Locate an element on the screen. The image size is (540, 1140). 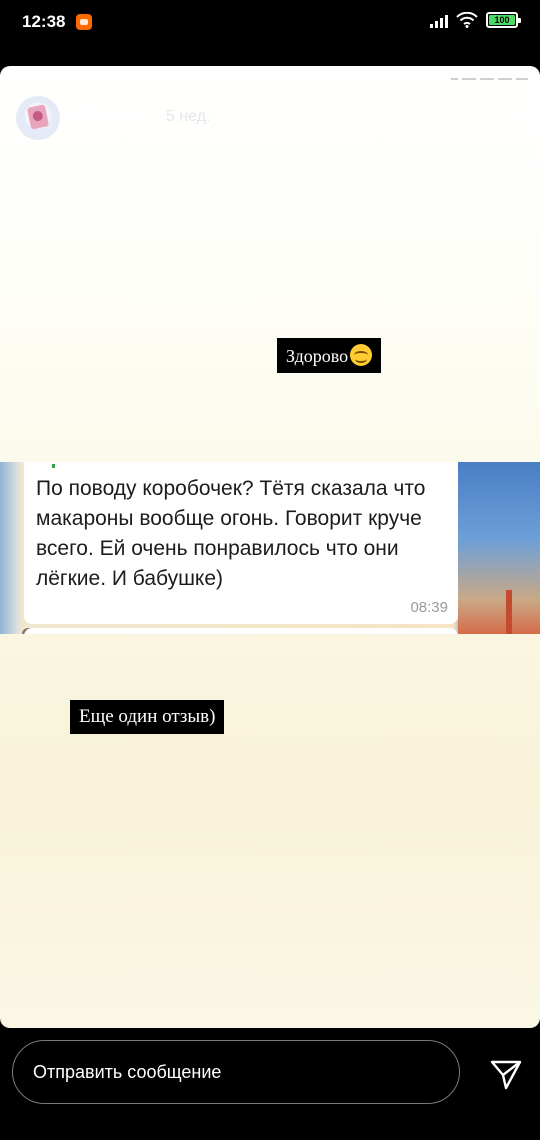
story-username: Отзывы is located at coordinates (108, 117).